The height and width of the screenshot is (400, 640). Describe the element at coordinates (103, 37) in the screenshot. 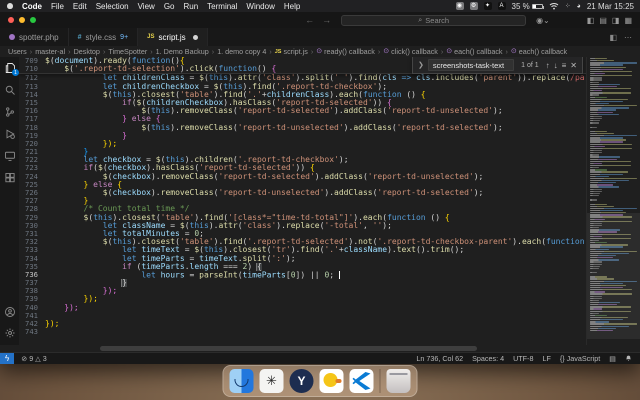

I see `tab-style.css: # style.css 9+` at that location.